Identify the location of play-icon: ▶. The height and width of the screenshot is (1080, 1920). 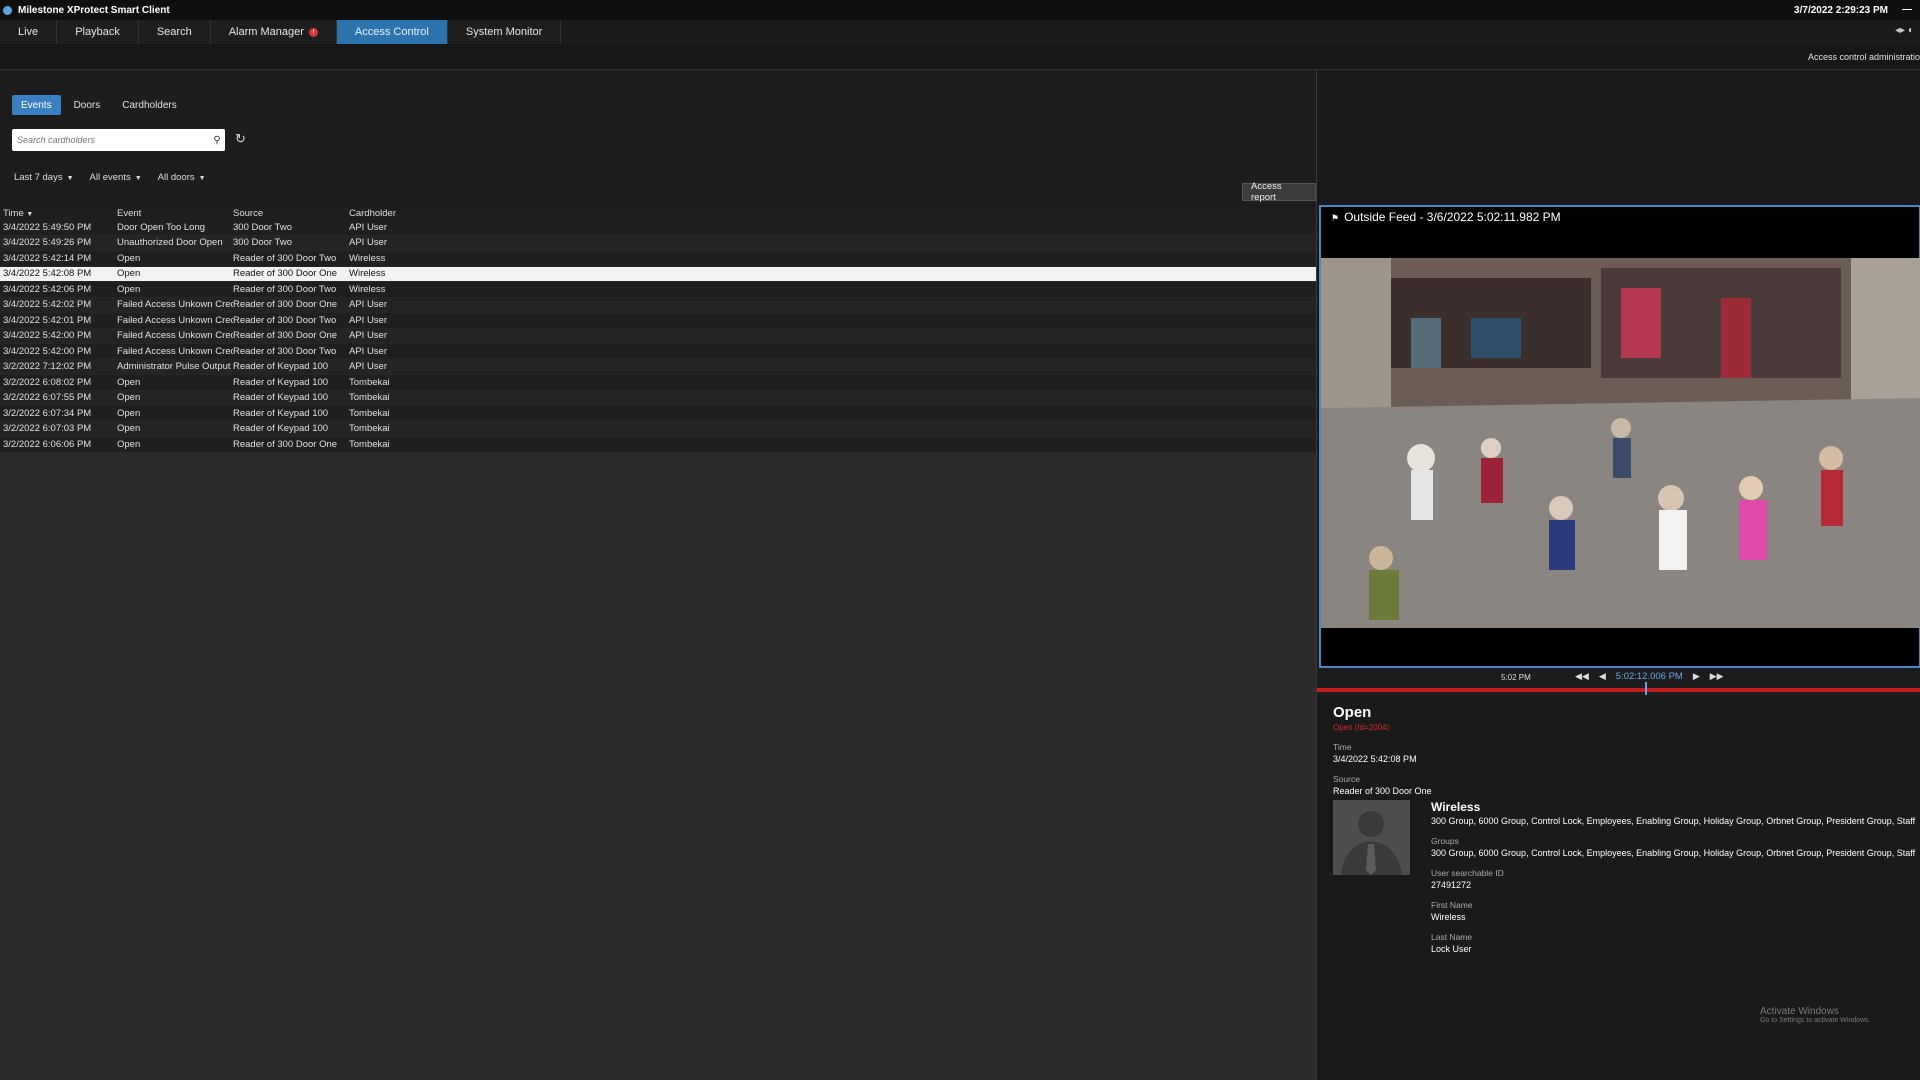
(1696, 676).